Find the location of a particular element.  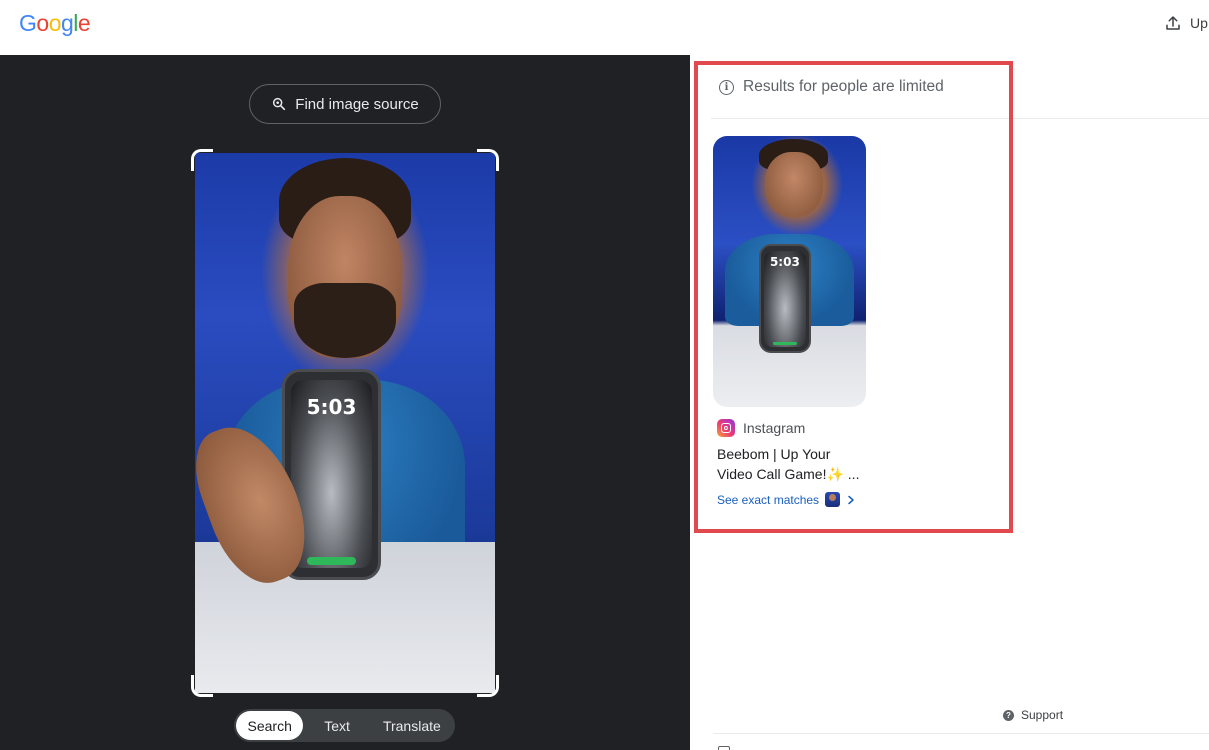

upload-label: Up is located at coordinates (1199, 23).